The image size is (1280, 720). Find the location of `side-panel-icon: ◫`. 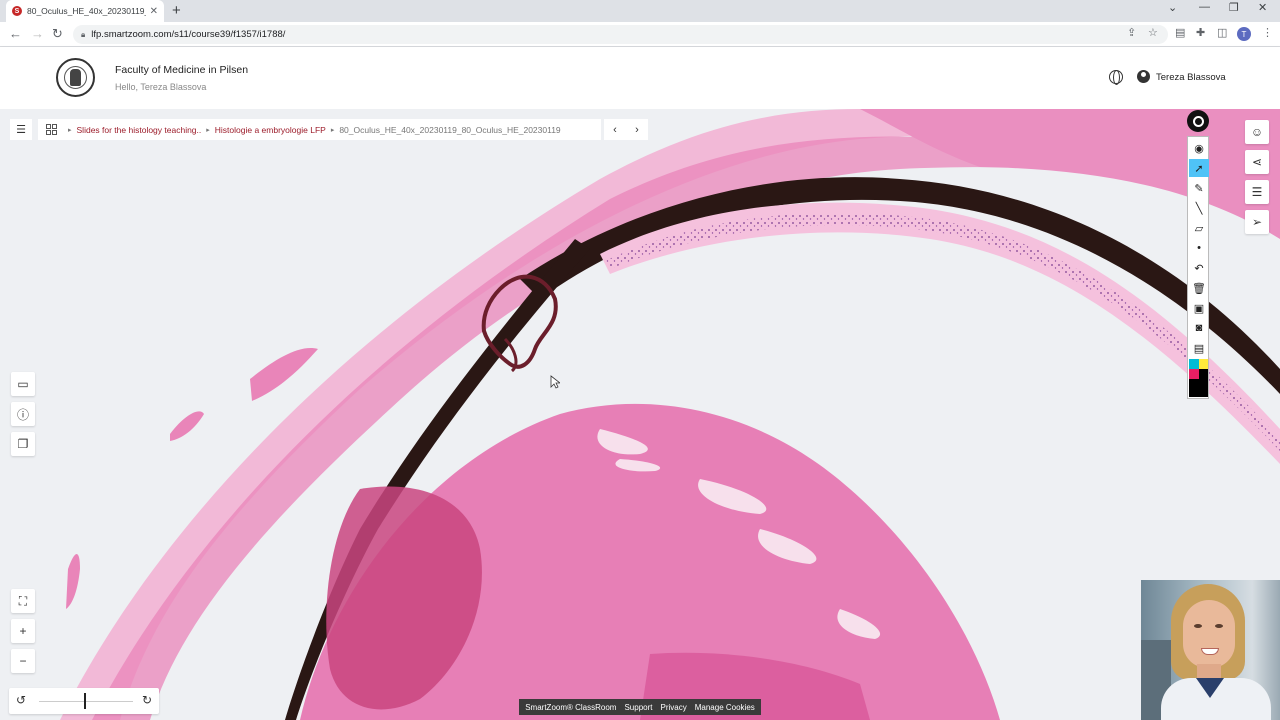

side-panel-icon: ◫ is located at coordinates (1222, 32).